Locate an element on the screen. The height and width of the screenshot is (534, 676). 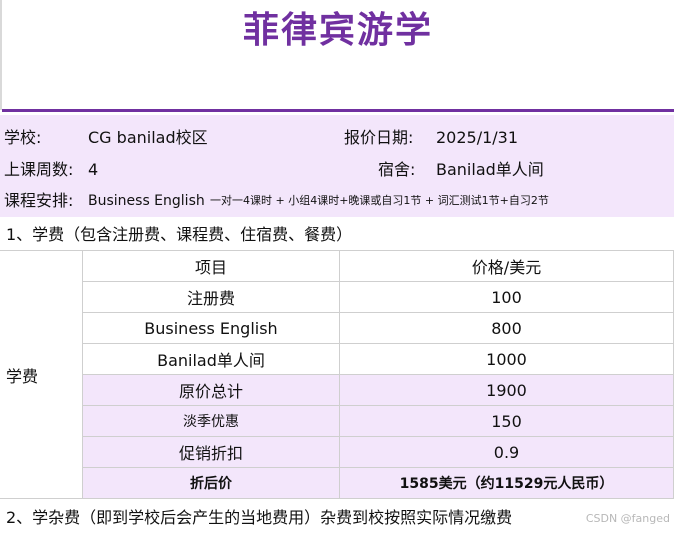
row-item: 促销折扣 is located at coordinates (211, 452).